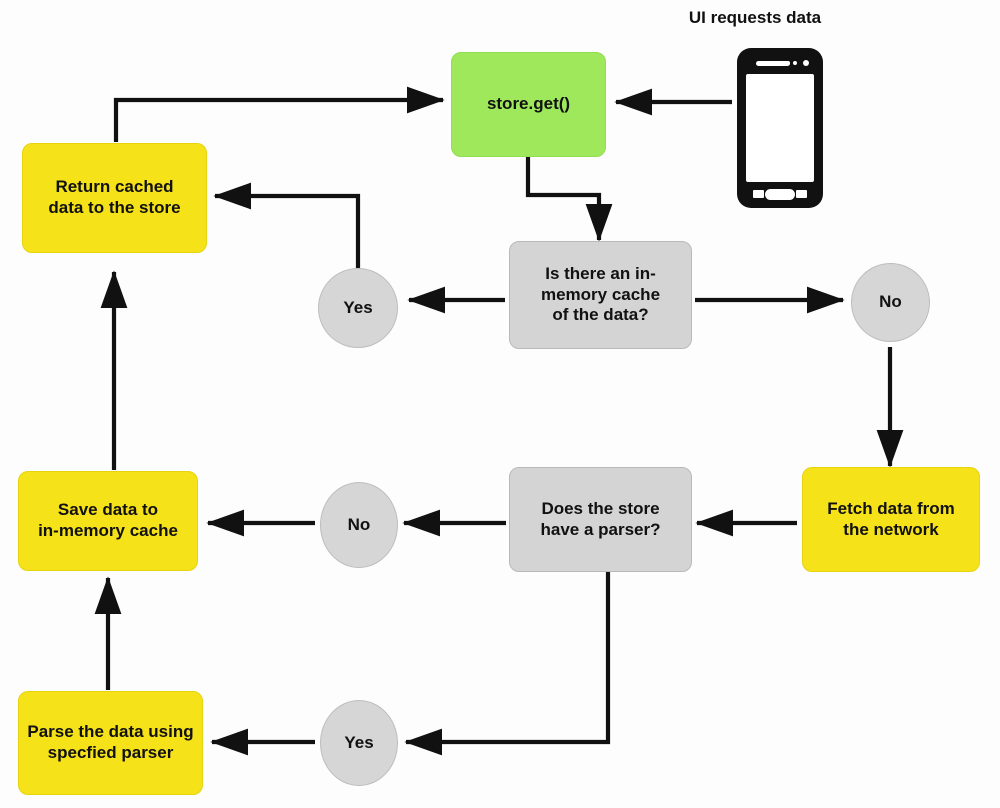 This screenshot has height=808, width=1000. I want to click on node-no-parser: No, so click(359, 525).